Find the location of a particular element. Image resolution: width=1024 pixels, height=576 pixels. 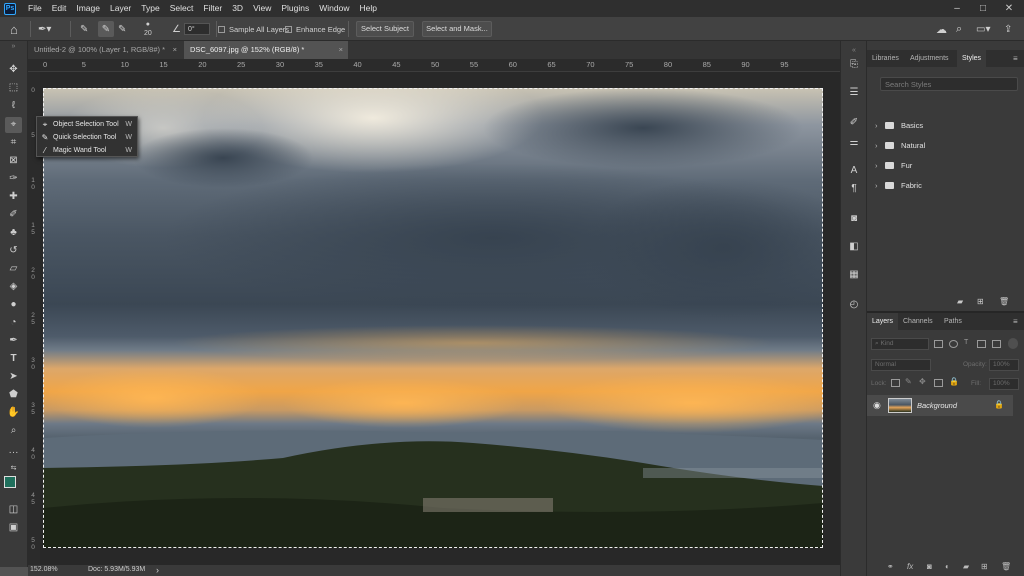

layer-name: Background is located at coordinates (937, 405).